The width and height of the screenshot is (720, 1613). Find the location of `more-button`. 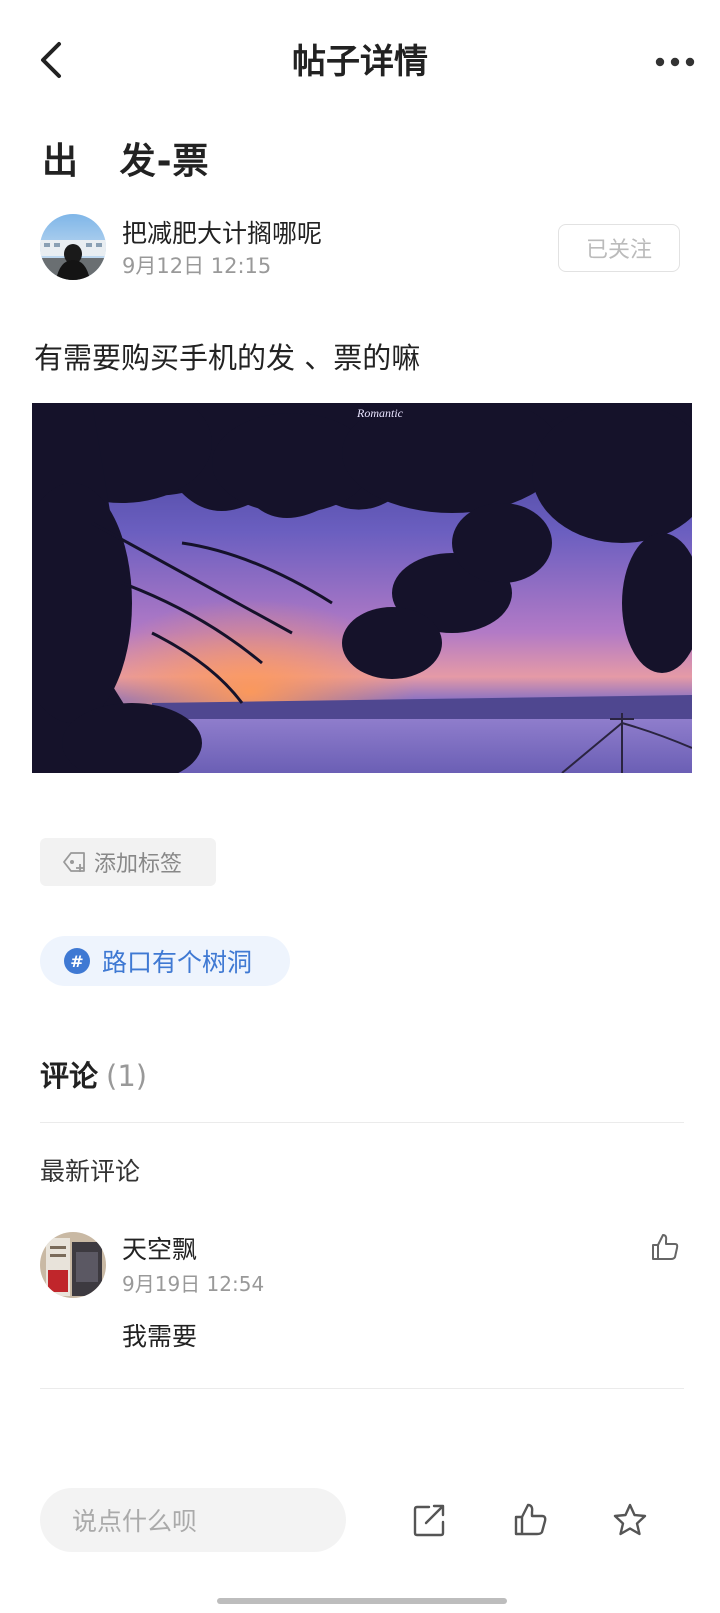

more-button is located at coordinates (675, 62).